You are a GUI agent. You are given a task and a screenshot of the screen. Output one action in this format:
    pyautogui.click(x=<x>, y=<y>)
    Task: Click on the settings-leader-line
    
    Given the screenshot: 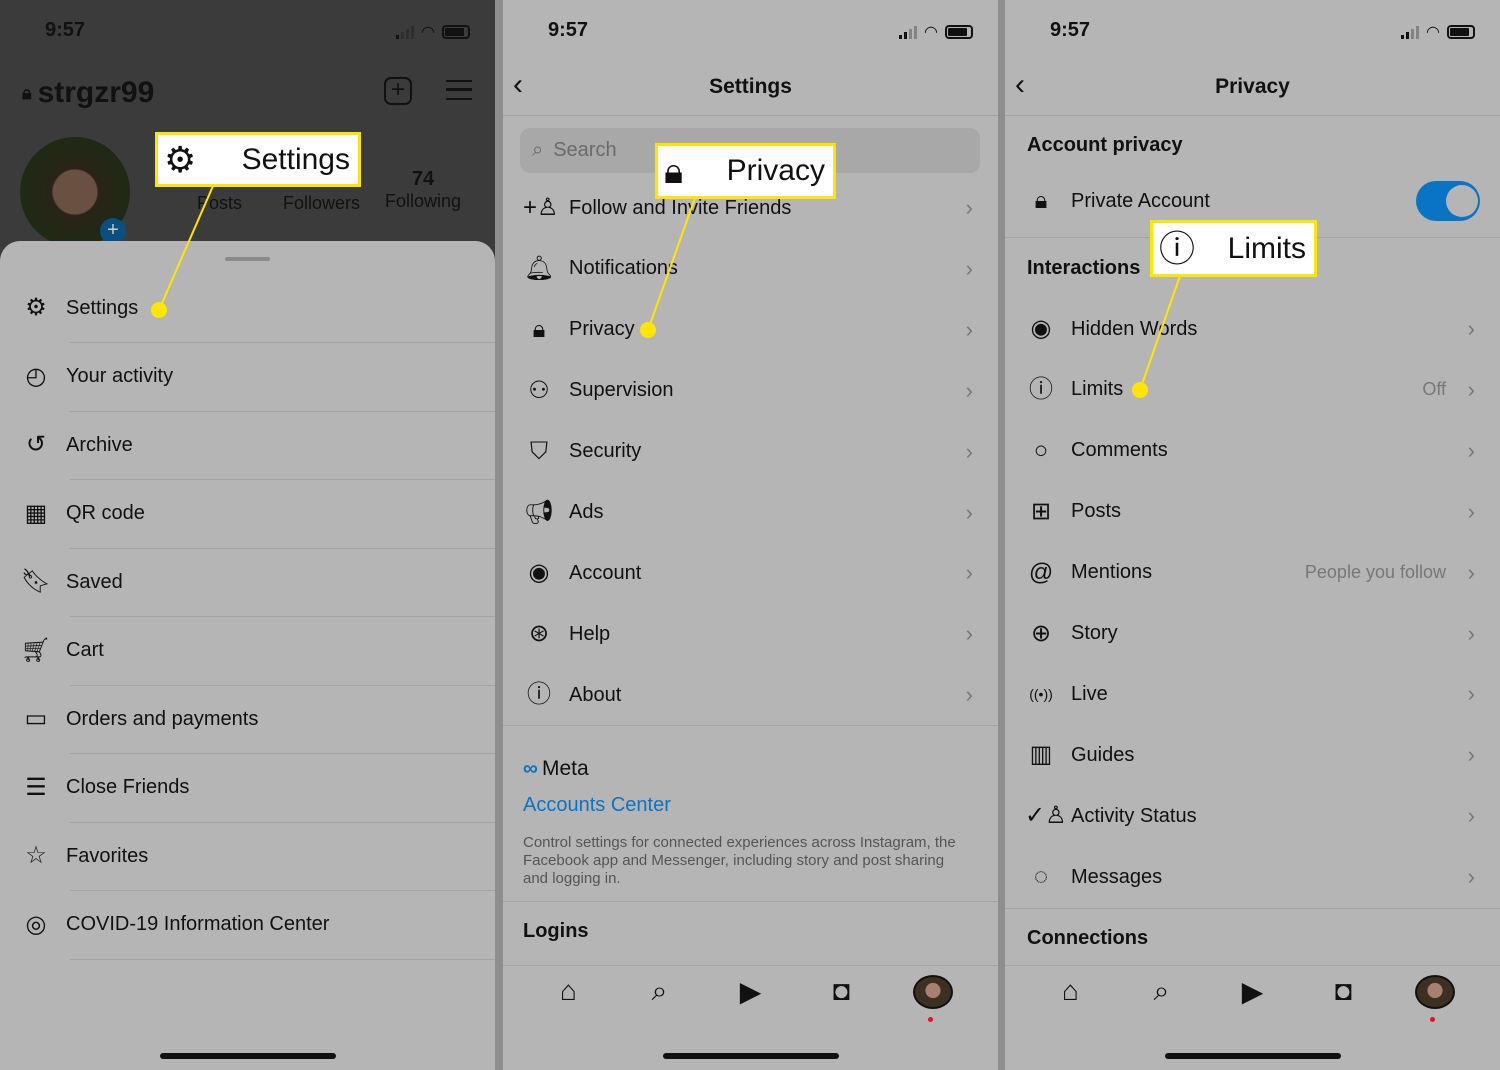 What is the action you would take?
    pyautogui.click(x=186, y=248)
    